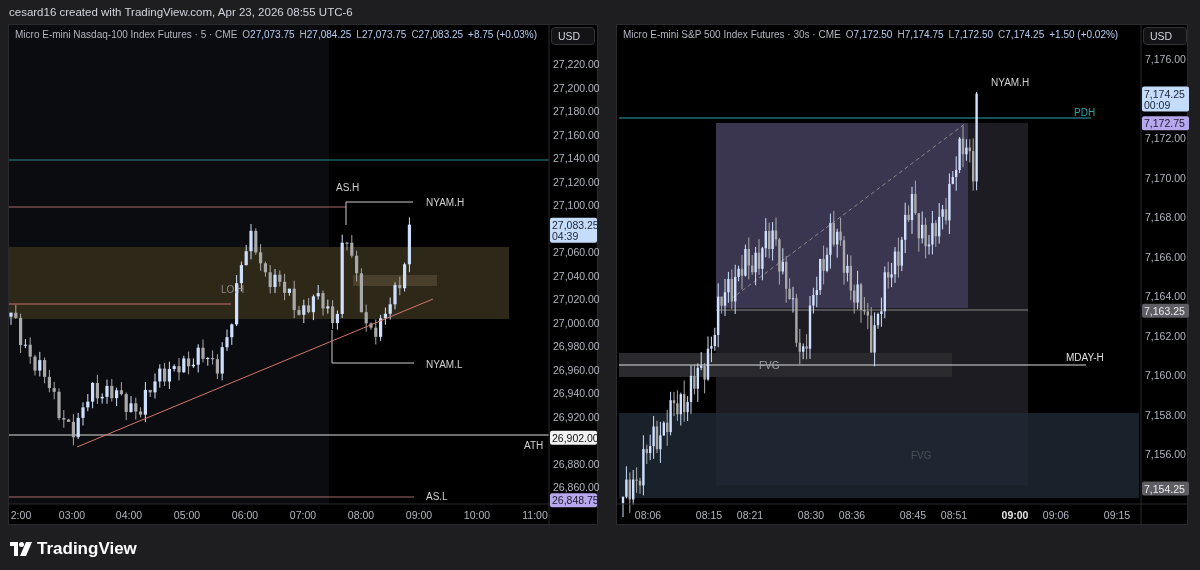 The height and width of the screenshot is (570, 1200). Describe the element at coordinates (954, 515) in the screenshot. I see `time-axis-label: 08:51` at that location.